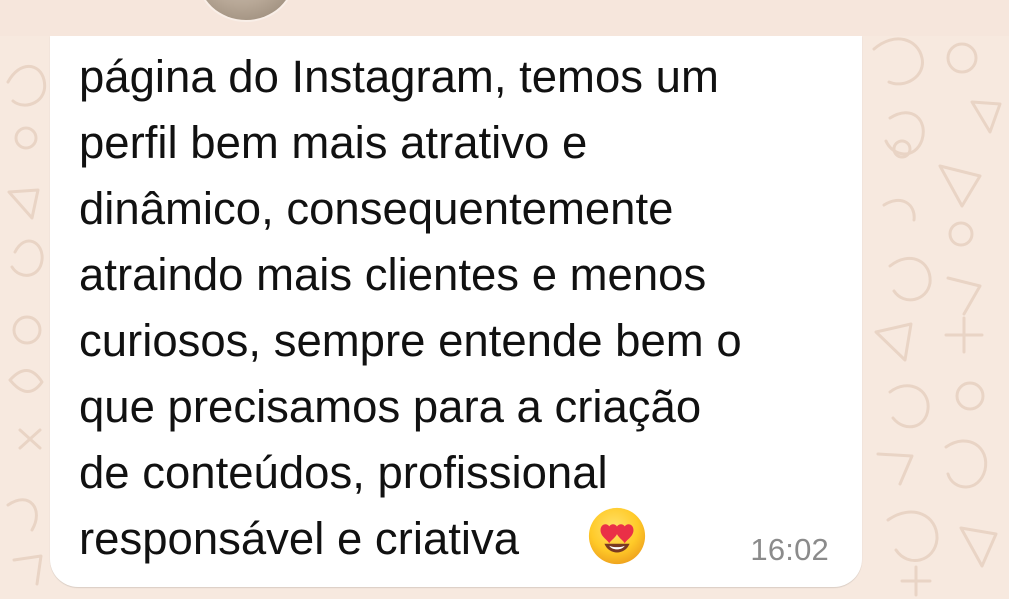 The image size is (1009, 599). What do you see at coordinates (617, 536) in the screenshot?
I see `heart-eyes-emoji-icon` at bounding box center [617, 536].